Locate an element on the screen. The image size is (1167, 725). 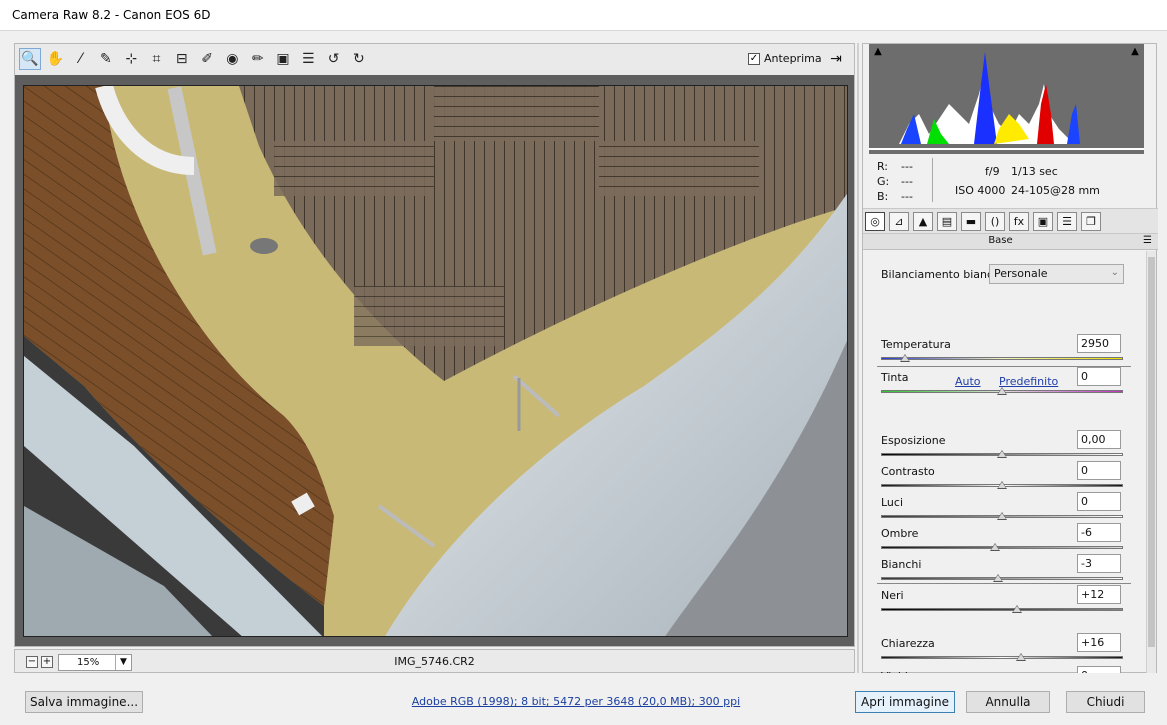
preview-toggle: ✓ Anteprima is located at coordinates (785, 58).